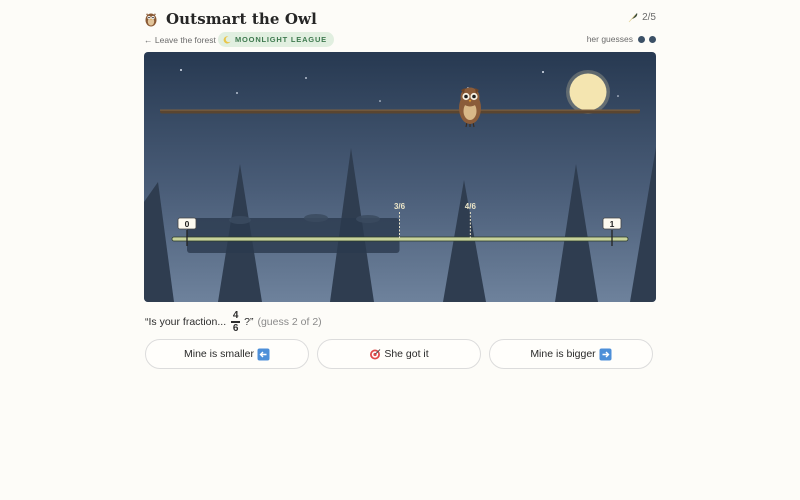 The width and height of the screenshot is (800, 500). Describe the element at coordinates (249, 322) in the screenshot. I see `question-suffix: ?”` at that location.